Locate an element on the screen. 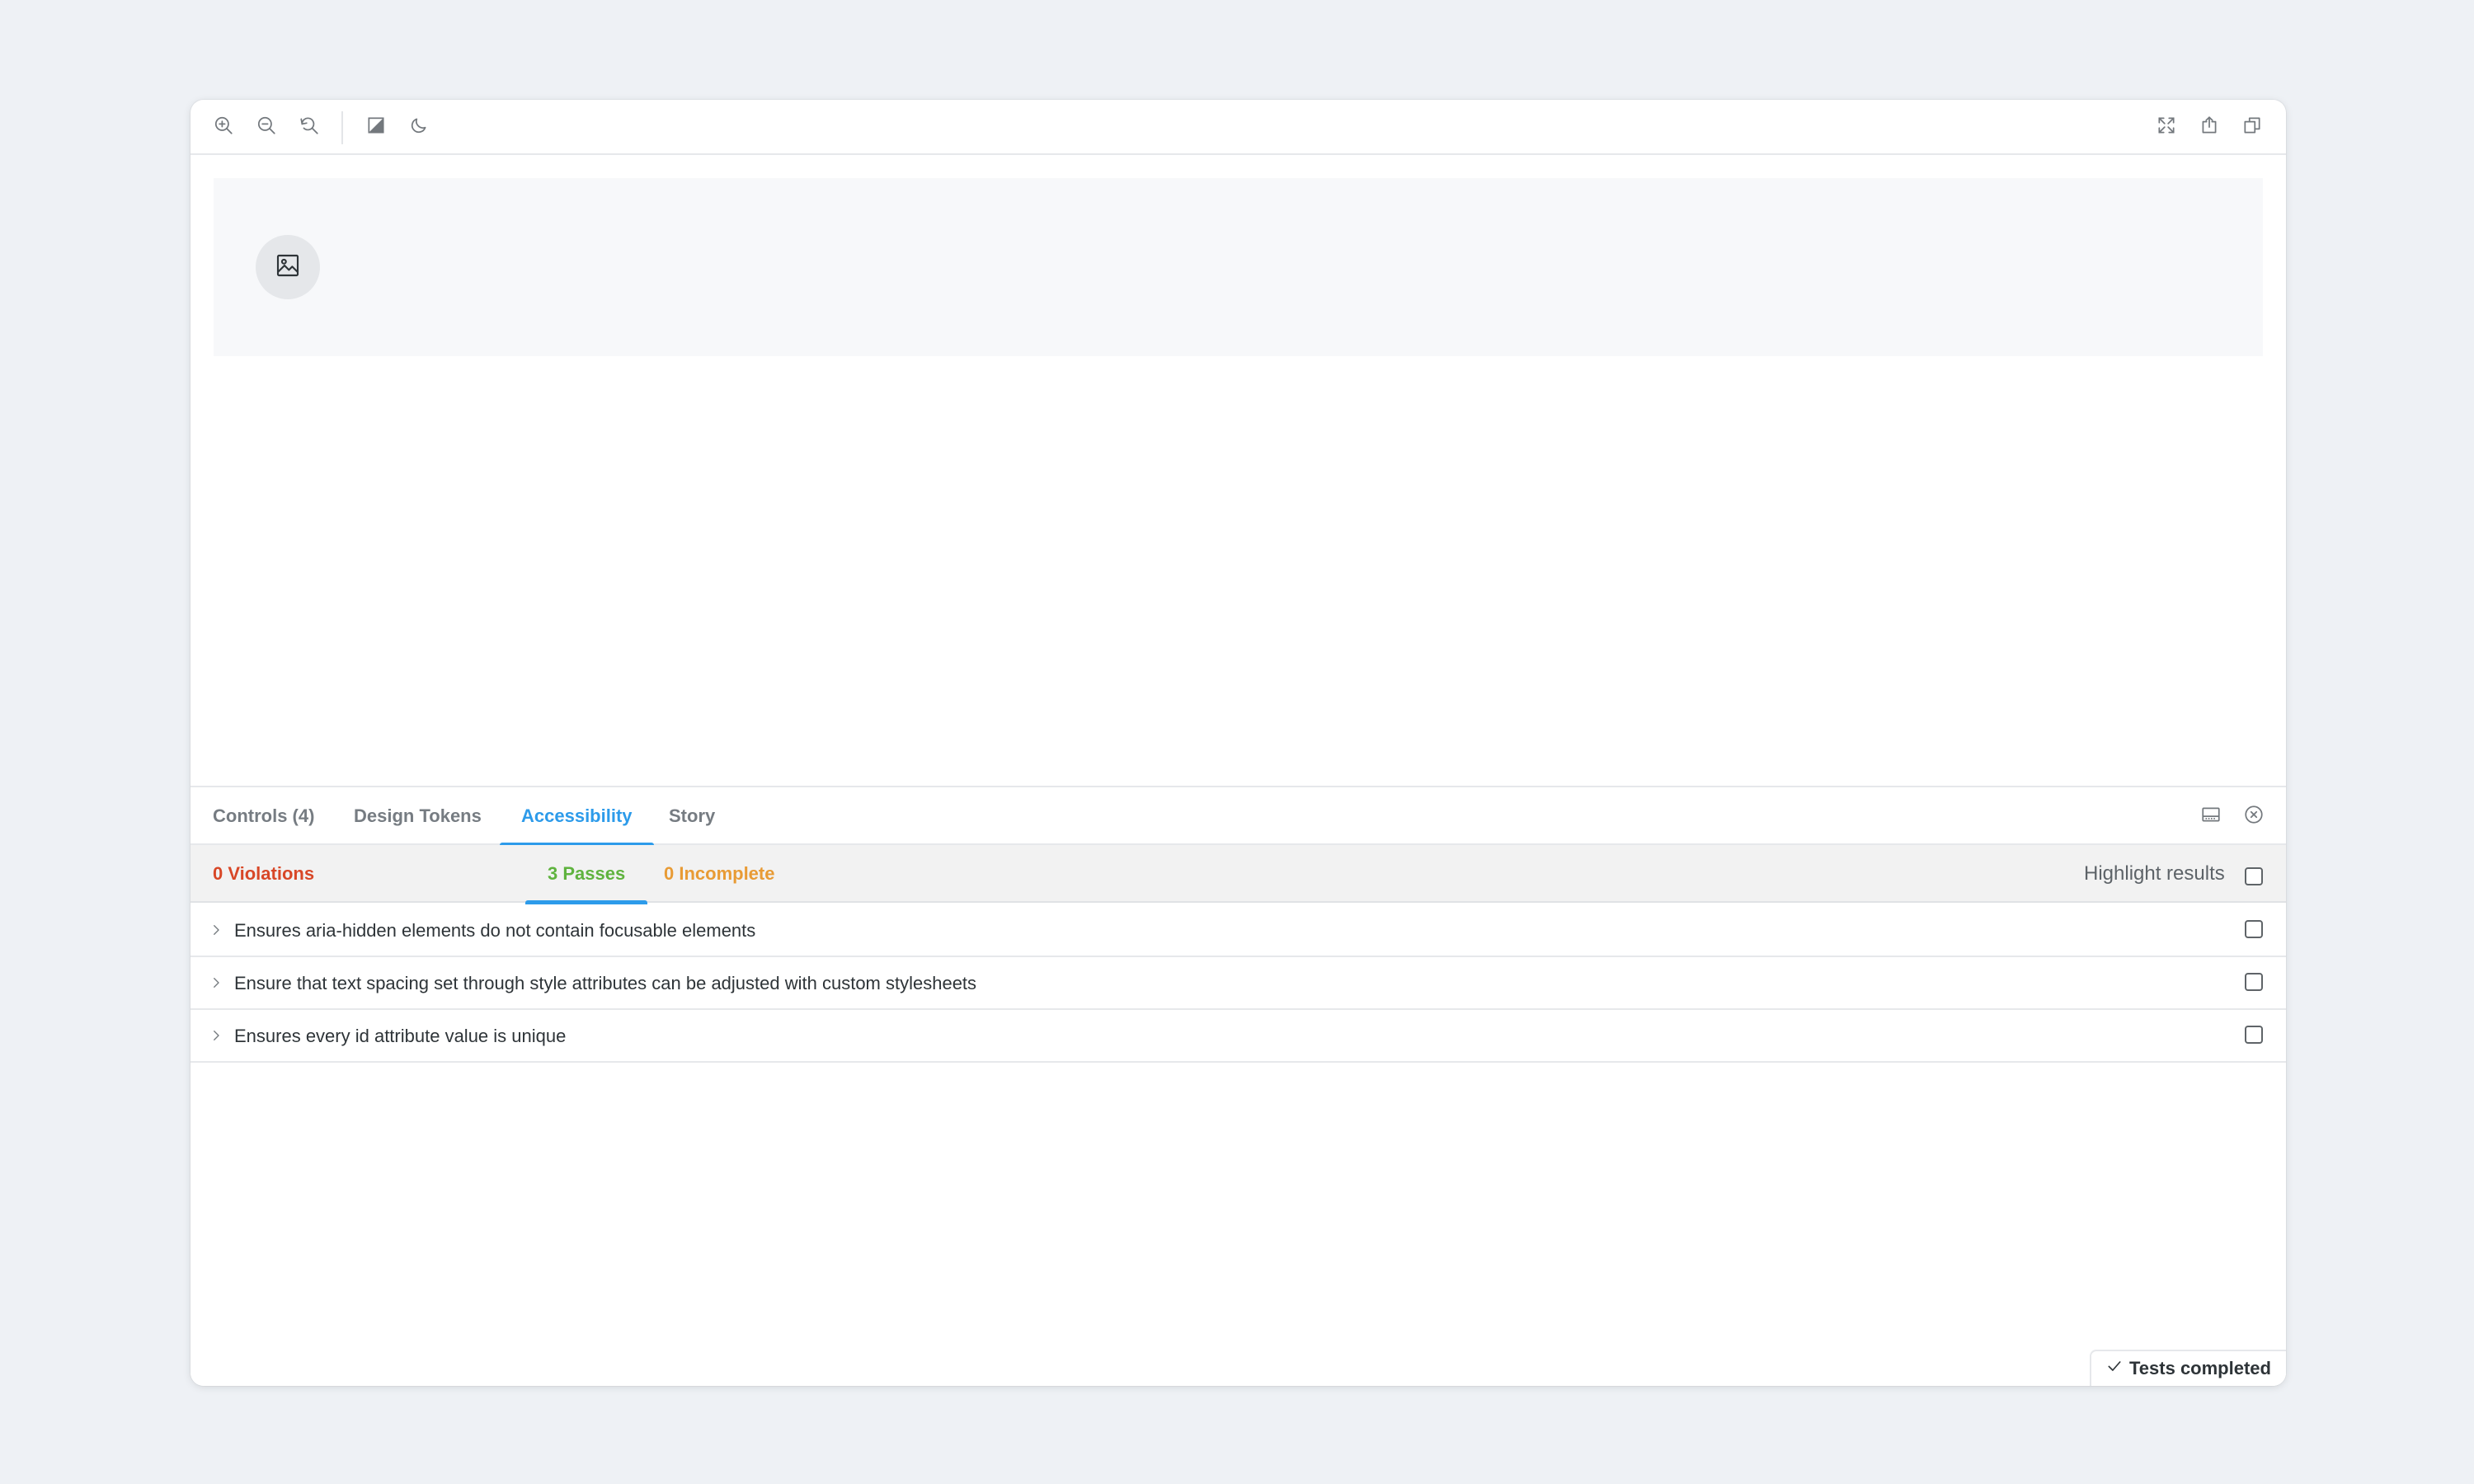  share-button is located at coordinates (2209, 127).